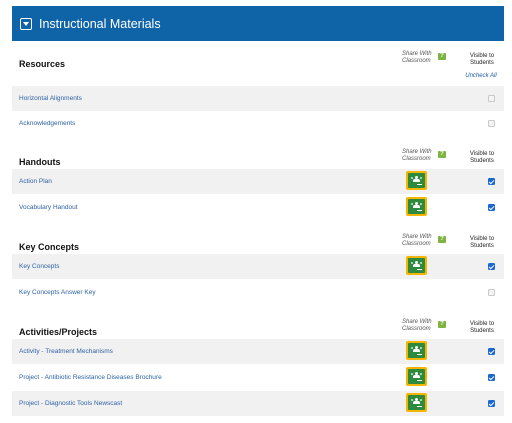 This screenshot has width=512, height=423. What do you see at coordinates (258, 292) in the screenshot?
I see `material-row: Key Concepts Answer Key` at bounding box center [258, 292].